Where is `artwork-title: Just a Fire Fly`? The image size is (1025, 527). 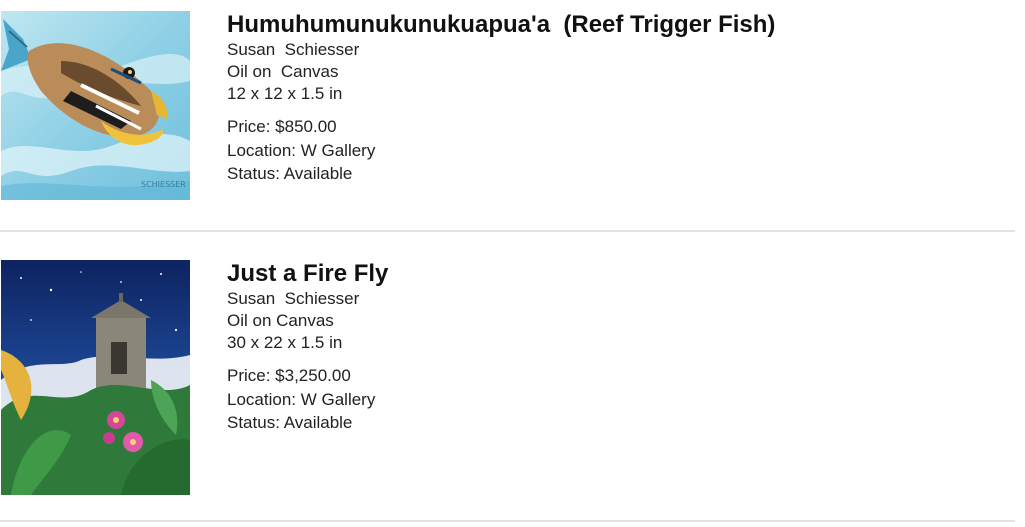 artwork-title: Just a Fire Fly is located at coordinates (307, 274).